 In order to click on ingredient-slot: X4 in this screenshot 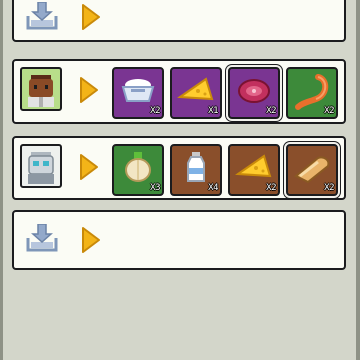, I will do `click(196, 170)`.